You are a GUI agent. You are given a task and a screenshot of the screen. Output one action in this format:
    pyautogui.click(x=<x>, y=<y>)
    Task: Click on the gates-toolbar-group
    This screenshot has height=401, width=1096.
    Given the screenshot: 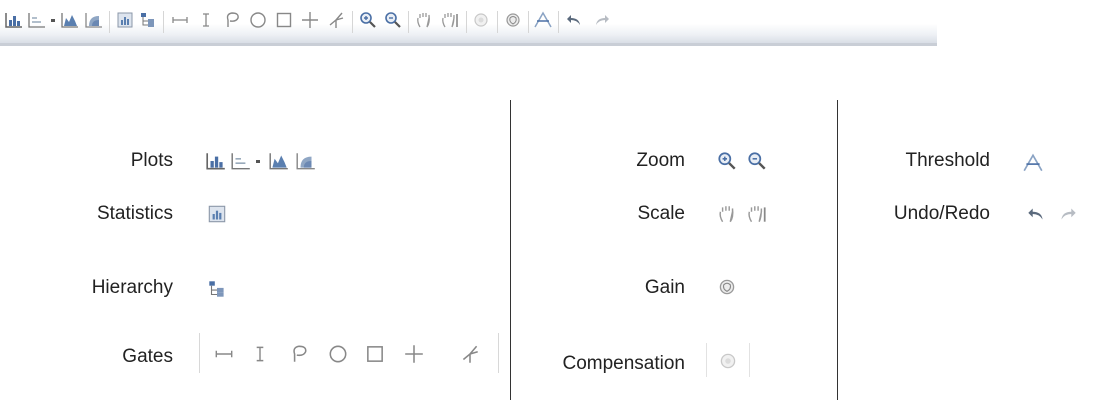 What is the action you would take?
    pyautogui.click(x=349, y=353)
    